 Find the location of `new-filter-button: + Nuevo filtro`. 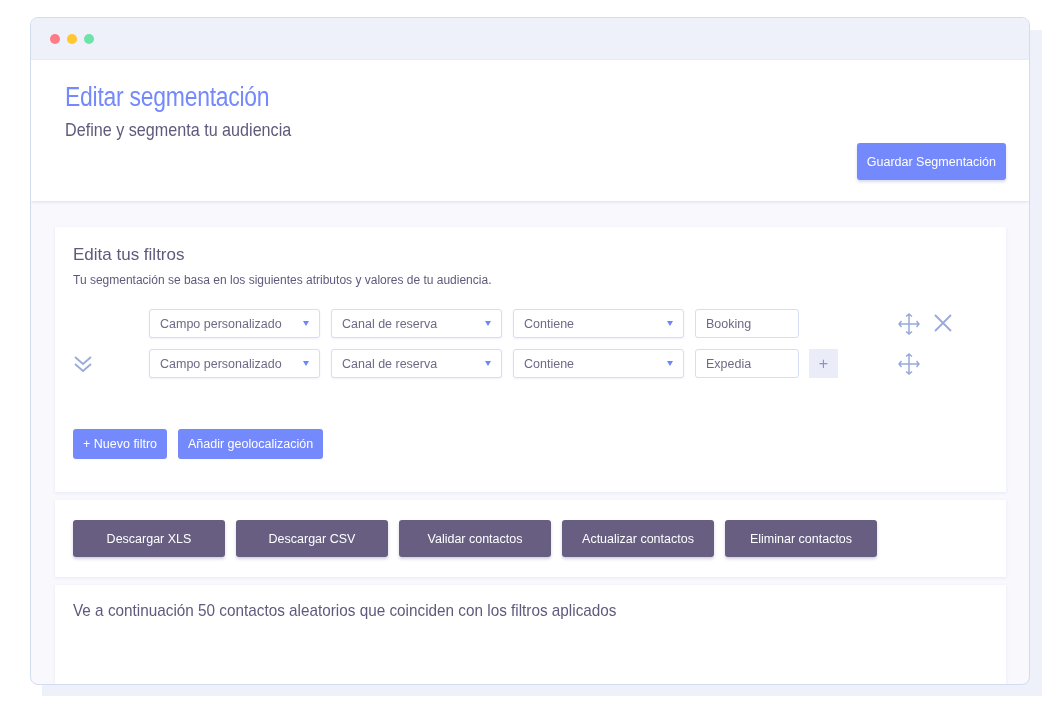

new-filter-button: + Nuevo filtro is located at coordinates (120, 444).